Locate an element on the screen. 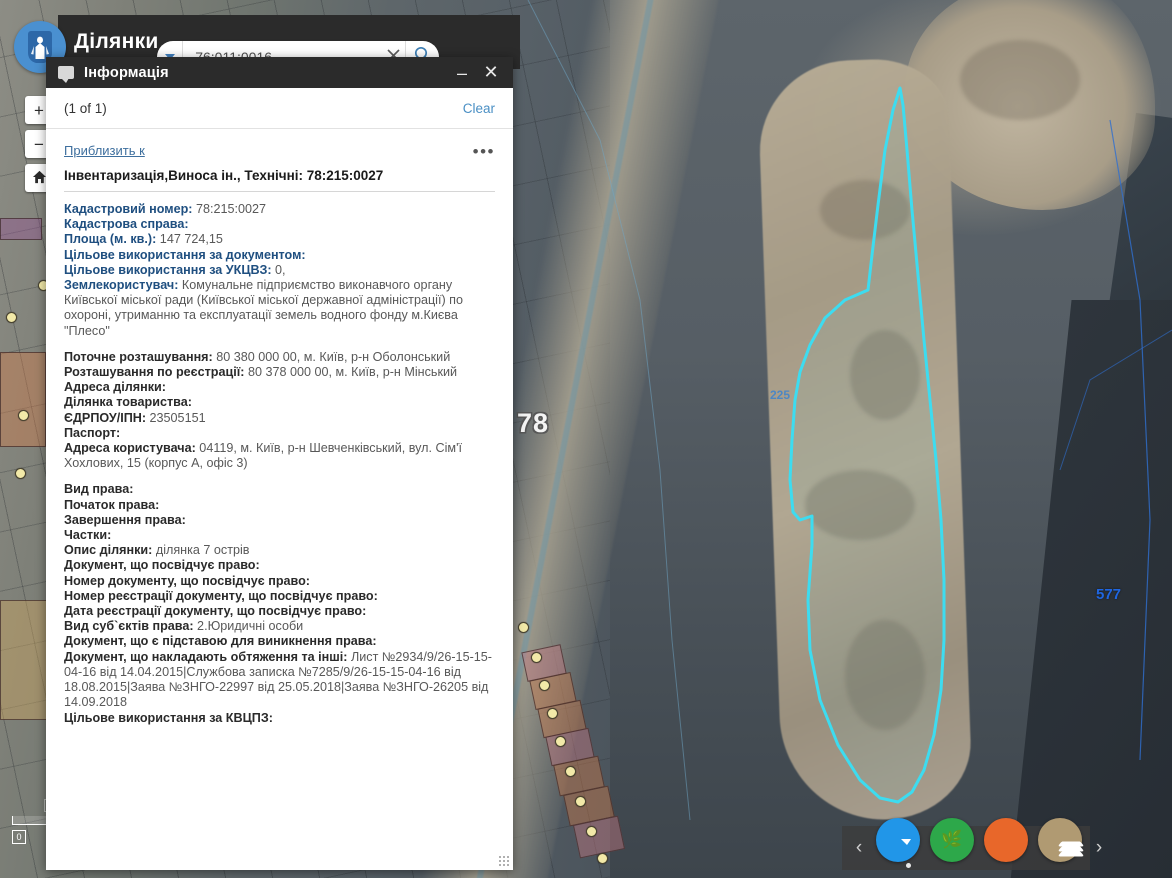 This screenshot has width=1172, height=878. attribute-row: Ділянка товариства: is located at coordinates (279, 402).